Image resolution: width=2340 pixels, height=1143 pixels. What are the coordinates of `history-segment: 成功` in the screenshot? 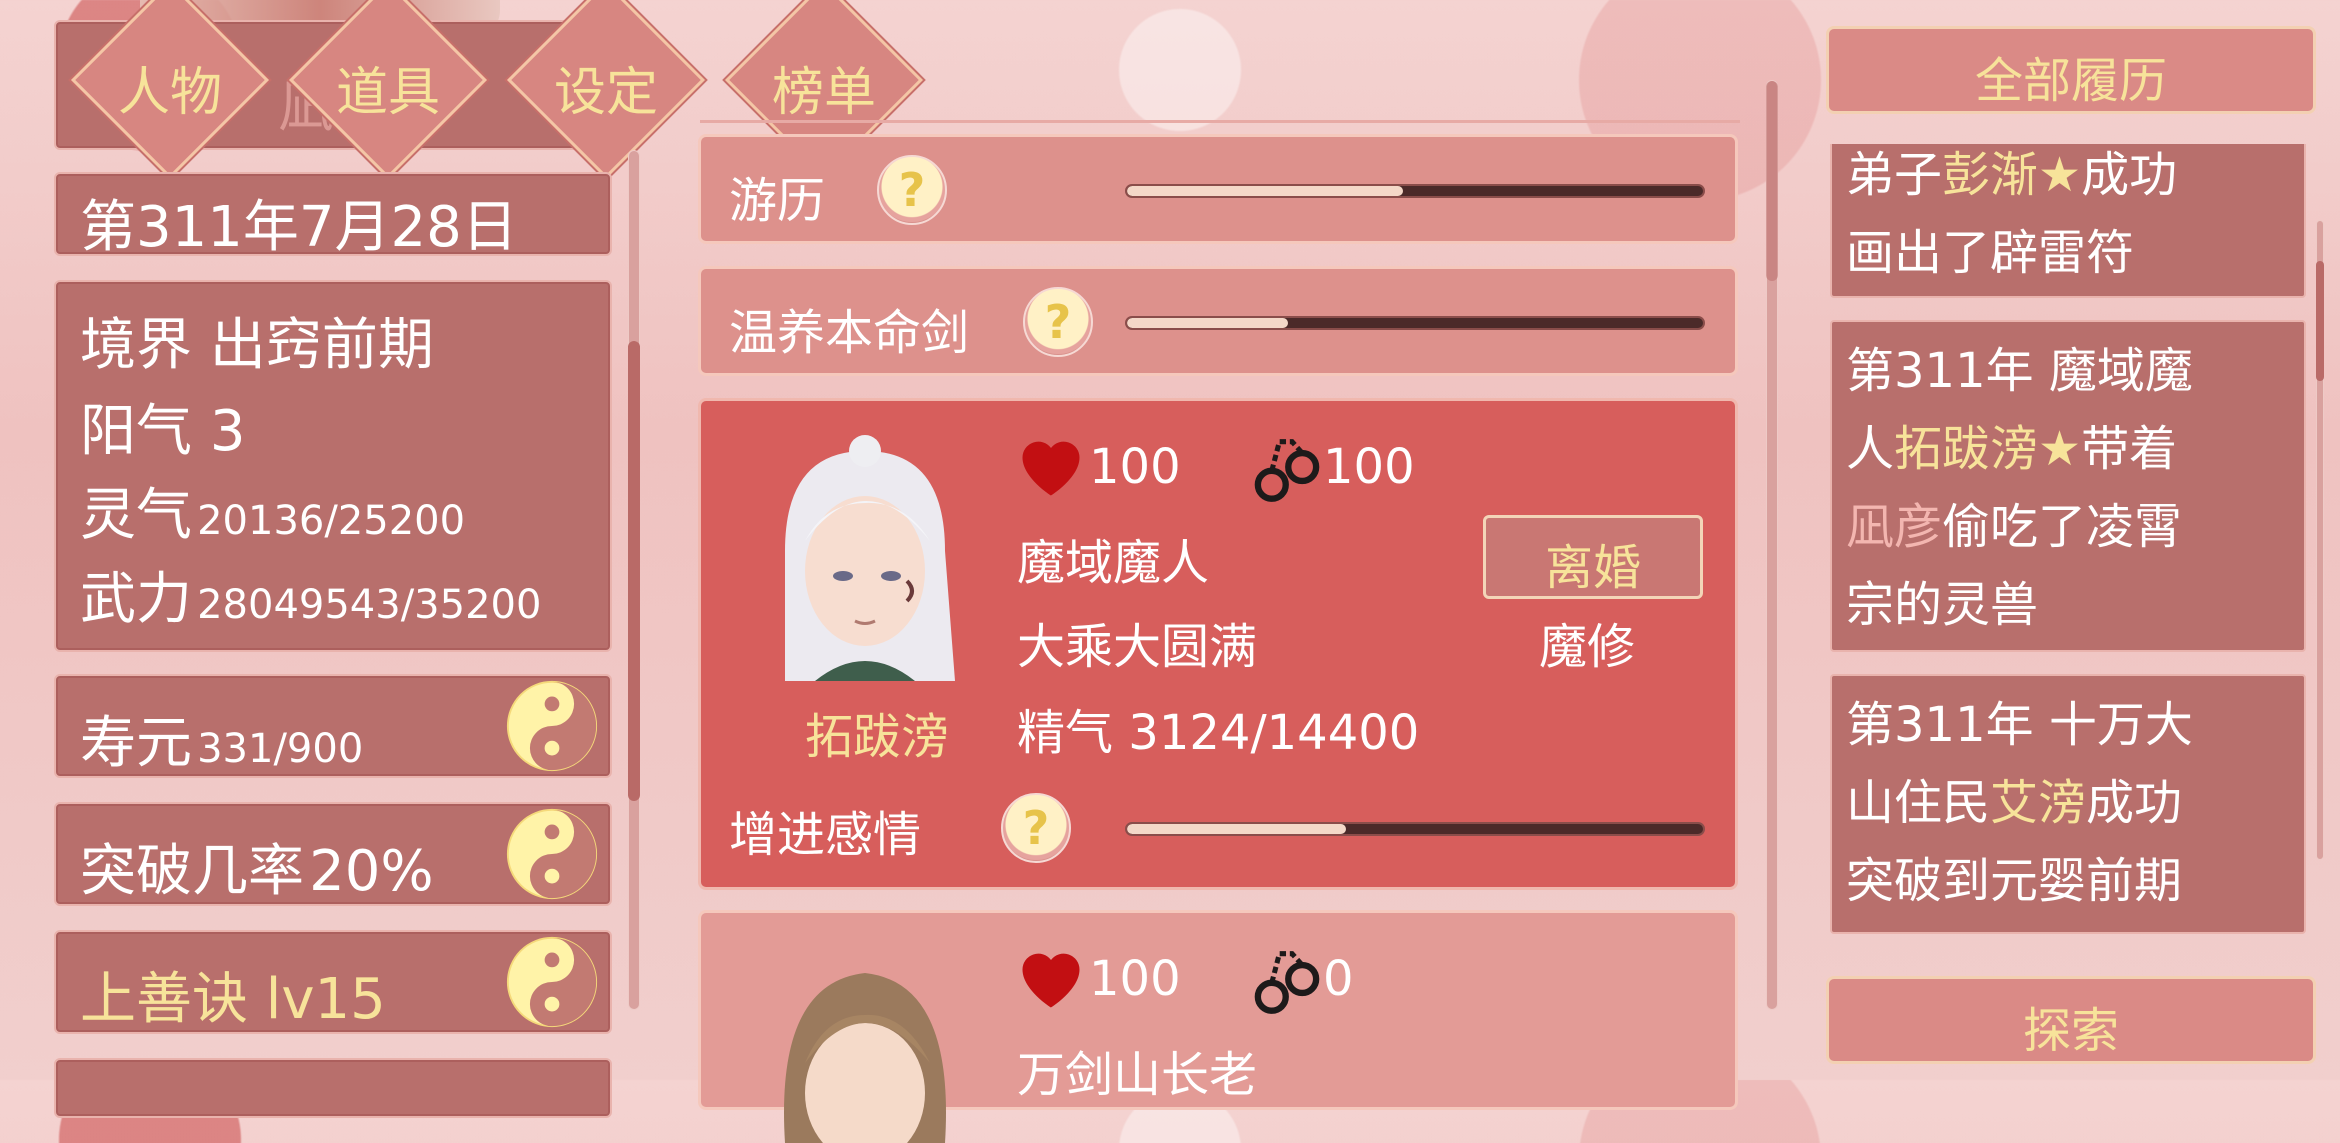 It's located at (2134, 803).